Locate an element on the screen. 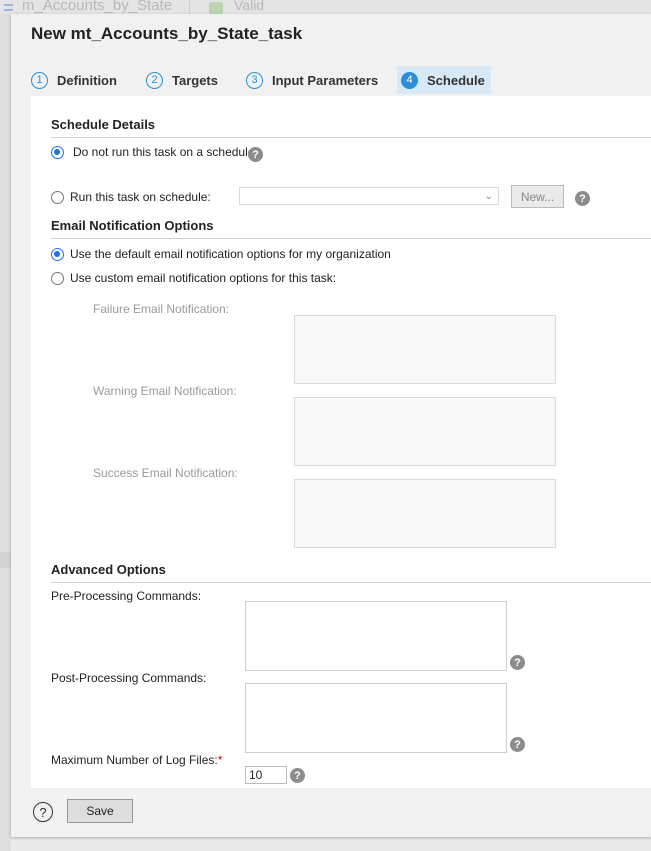  step-number: 2 is located at coordinates (154, 80).